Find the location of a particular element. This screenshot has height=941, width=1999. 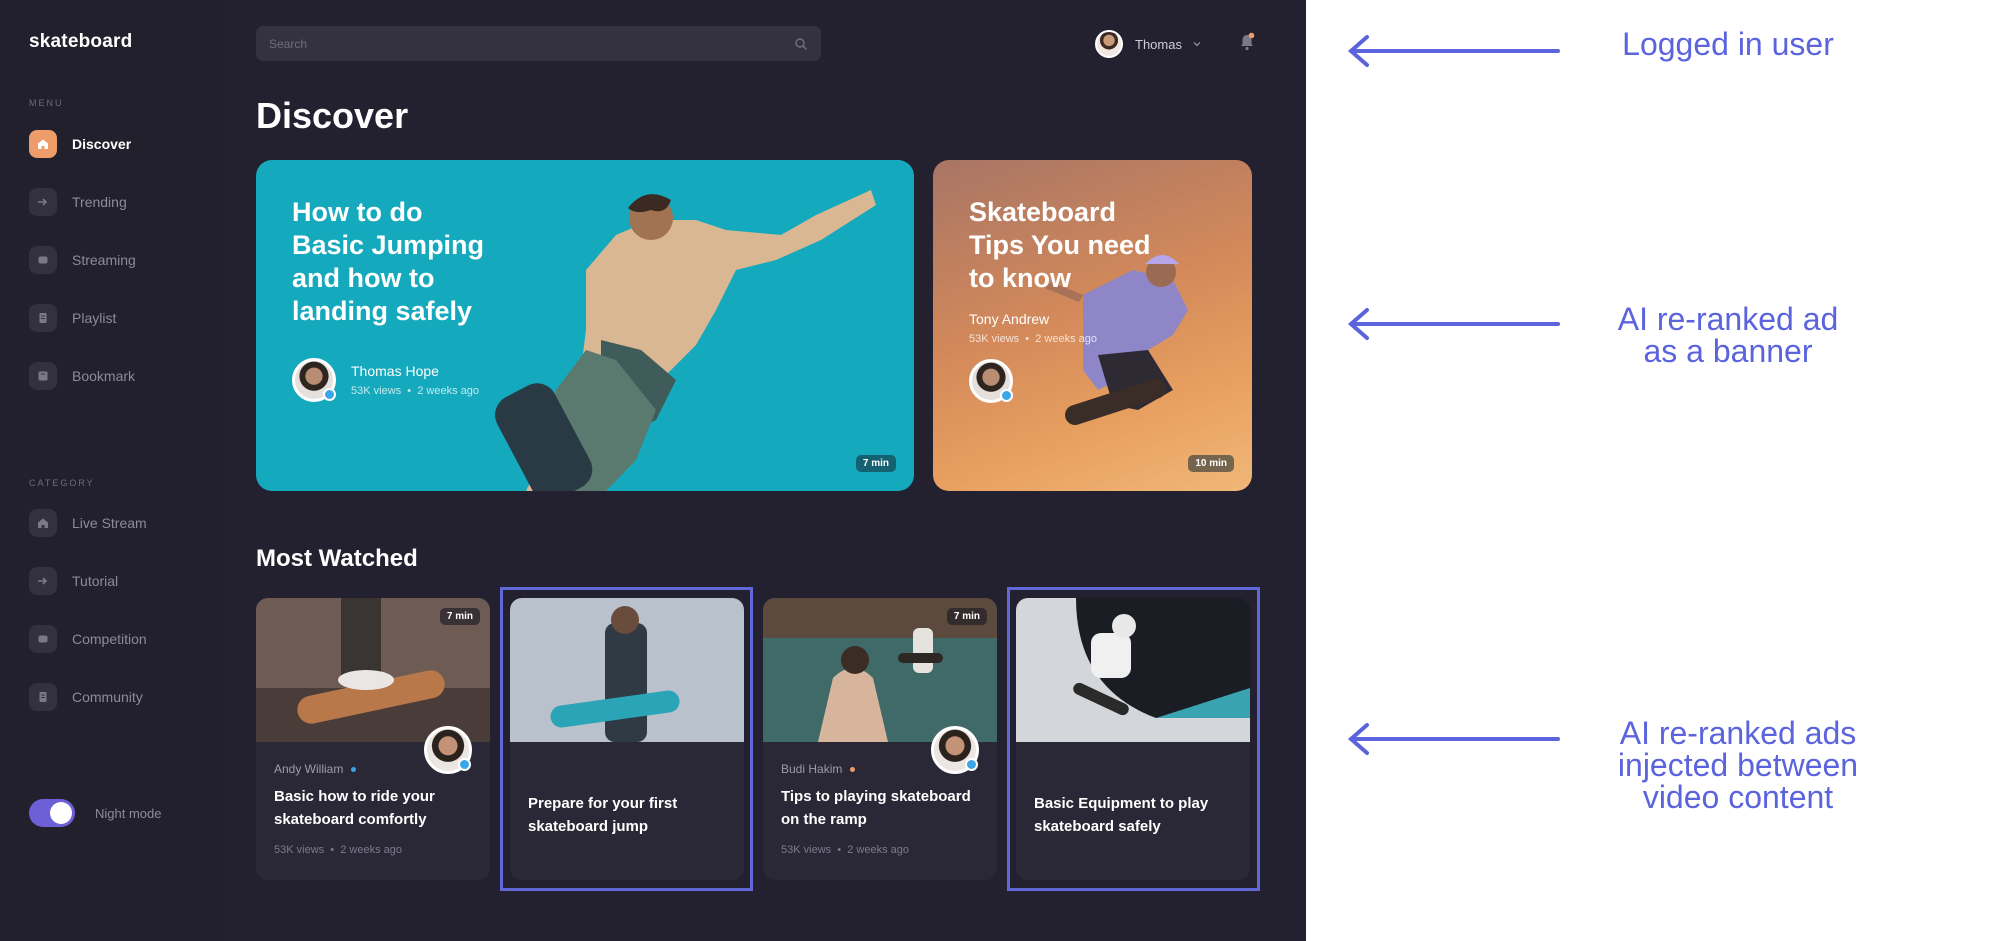

section-title-most-watched: Most Watched is located at coordinates (337, 558).